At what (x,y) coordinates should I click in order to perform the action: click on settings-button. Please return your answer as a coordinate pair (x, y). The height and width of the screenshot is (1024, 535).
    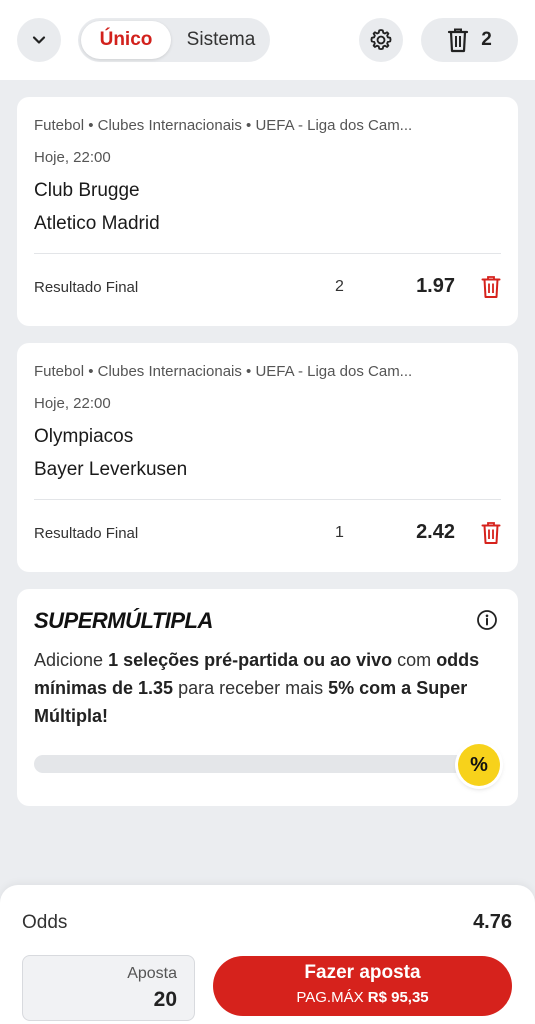
    Looking at the image, I should click on (381, 40).